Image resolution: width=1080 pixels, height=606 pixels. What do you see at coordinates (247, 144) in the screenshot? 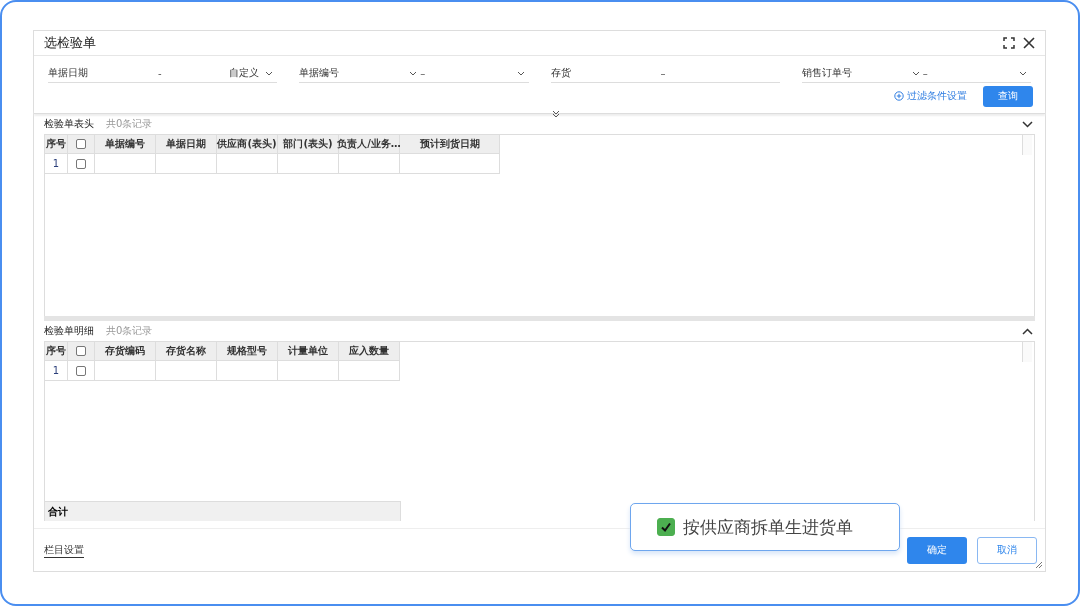
I see `column-header: 供应商(表头)` at bounding box center [247, 144].